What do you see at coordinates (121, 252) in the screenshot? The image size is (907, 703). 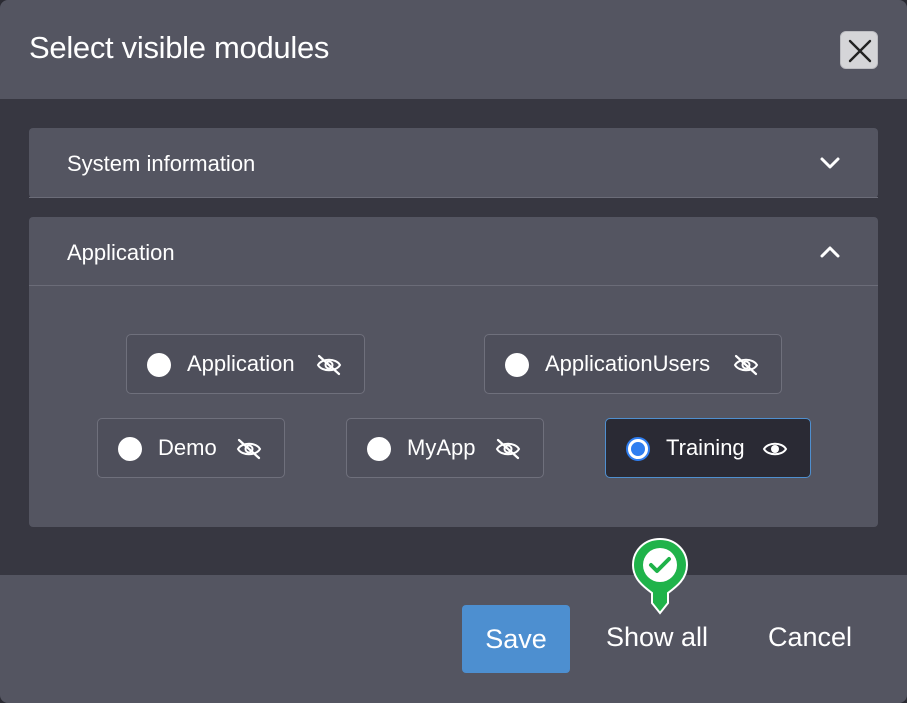 I see `section-title: Application` at bounding box center [121, 252].